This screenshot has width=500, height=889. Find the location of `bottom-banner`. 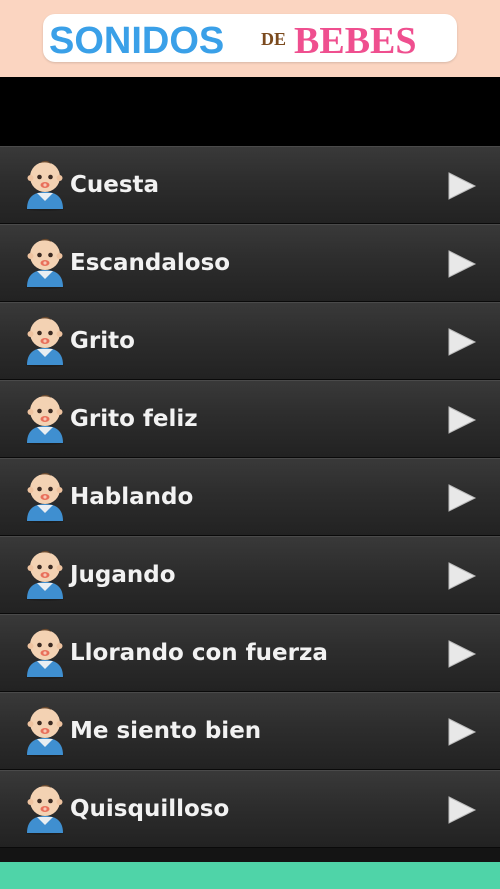

bottom-banner is located at coordinates (250, 875).